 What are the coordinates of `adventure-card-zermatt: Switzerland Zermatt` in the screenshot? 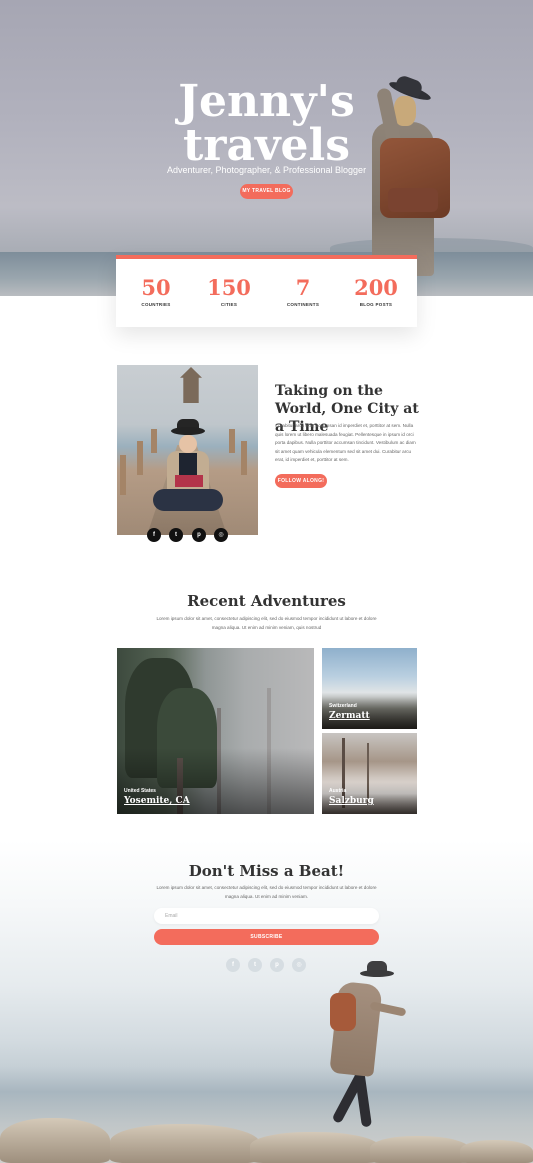 It's located at (369, 688).